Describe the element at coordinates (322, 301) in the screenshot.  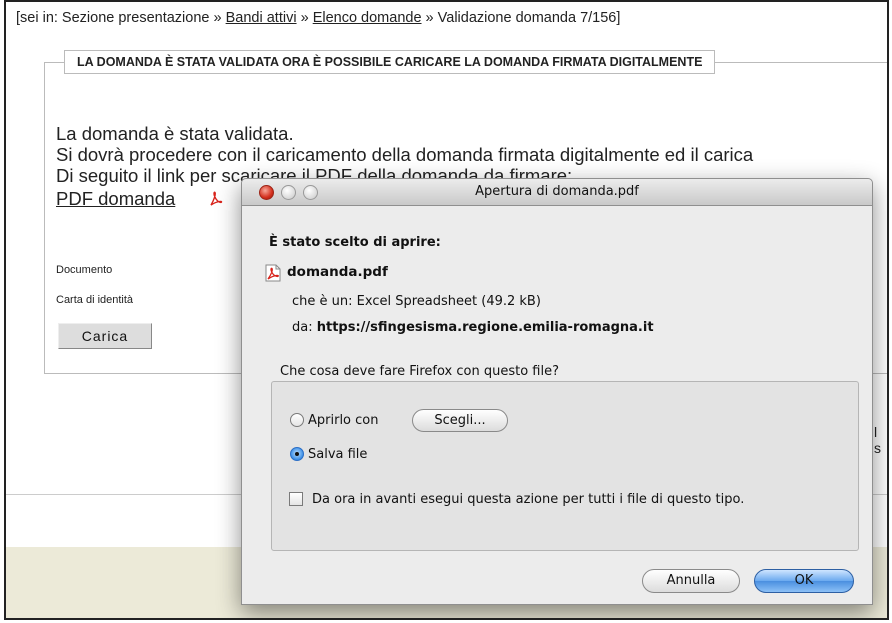
I see `file-type-label: che è un:` at that location.